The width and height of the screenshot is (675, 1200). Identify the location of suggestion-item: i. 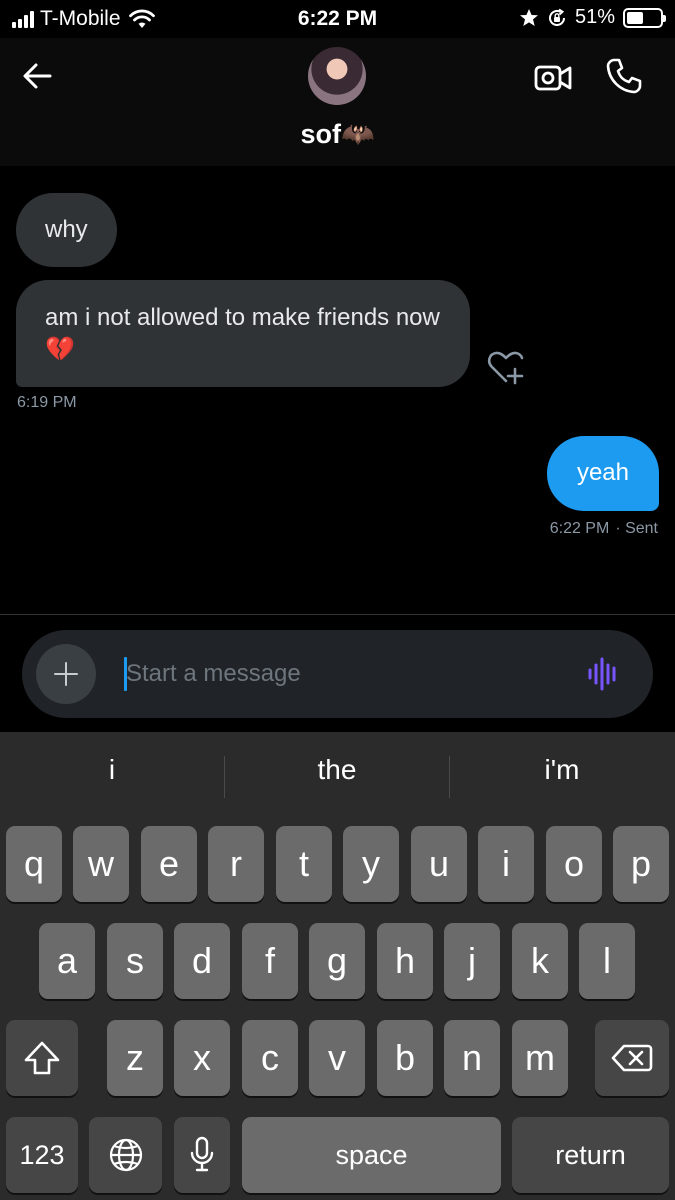
(112, 770).